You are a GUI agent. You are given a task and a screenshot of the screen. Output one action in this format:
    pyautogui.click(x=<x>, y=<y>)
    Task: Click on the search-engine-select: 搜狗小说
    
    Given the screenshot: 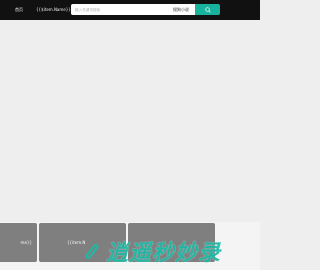 What is the action you would take?
    pyautogui.click(x=181, y=9)
    